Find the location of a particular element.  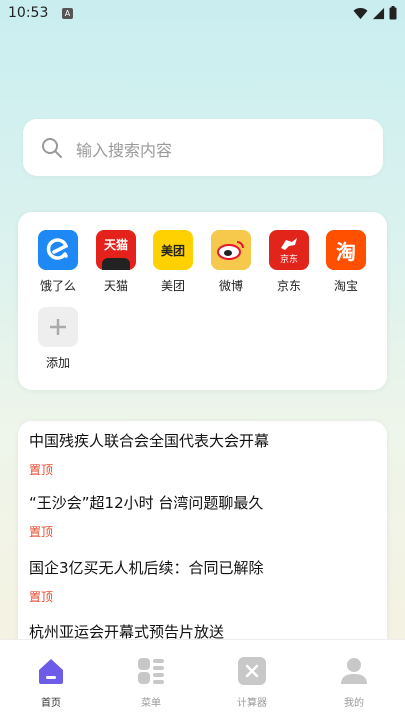

app-label: 美团 is located at coordinates (172, 286).